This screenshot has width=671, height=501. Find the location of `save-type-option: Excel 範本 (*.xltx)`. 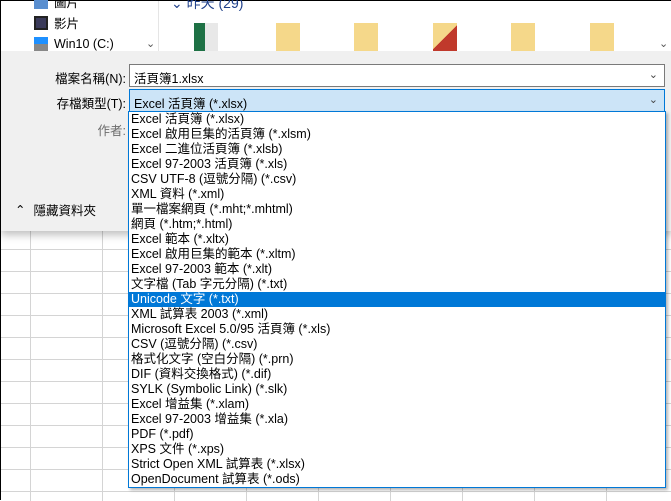

save-type-option: Excel 範本 (*.xltx) is located at coordinates (397, 239).